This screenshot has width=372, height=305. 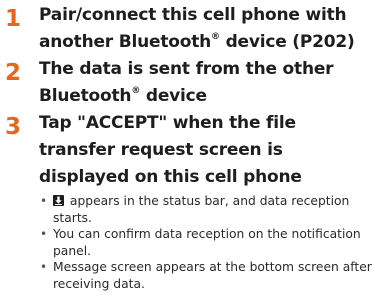 I want to click on step-1-line-2a: another Bluetooth, so click(x=125, y=42).